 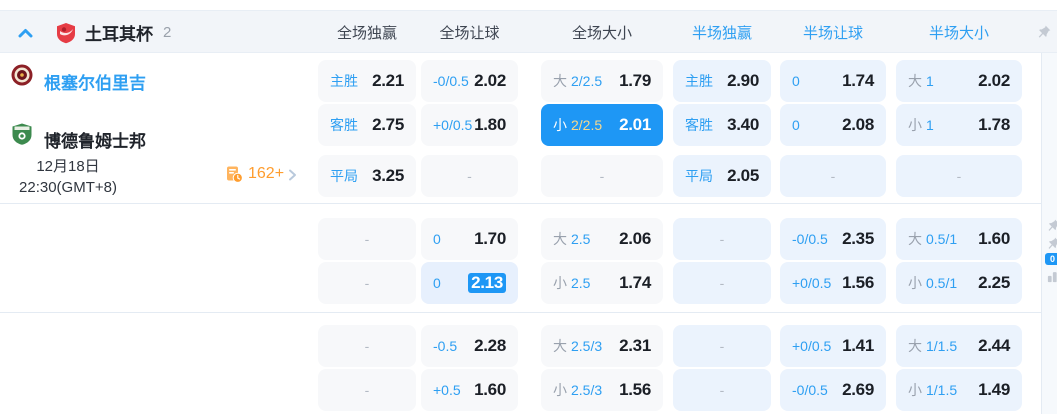 I want to click on odds-cell: 主胜 2.90, so click(x=722, y=81).